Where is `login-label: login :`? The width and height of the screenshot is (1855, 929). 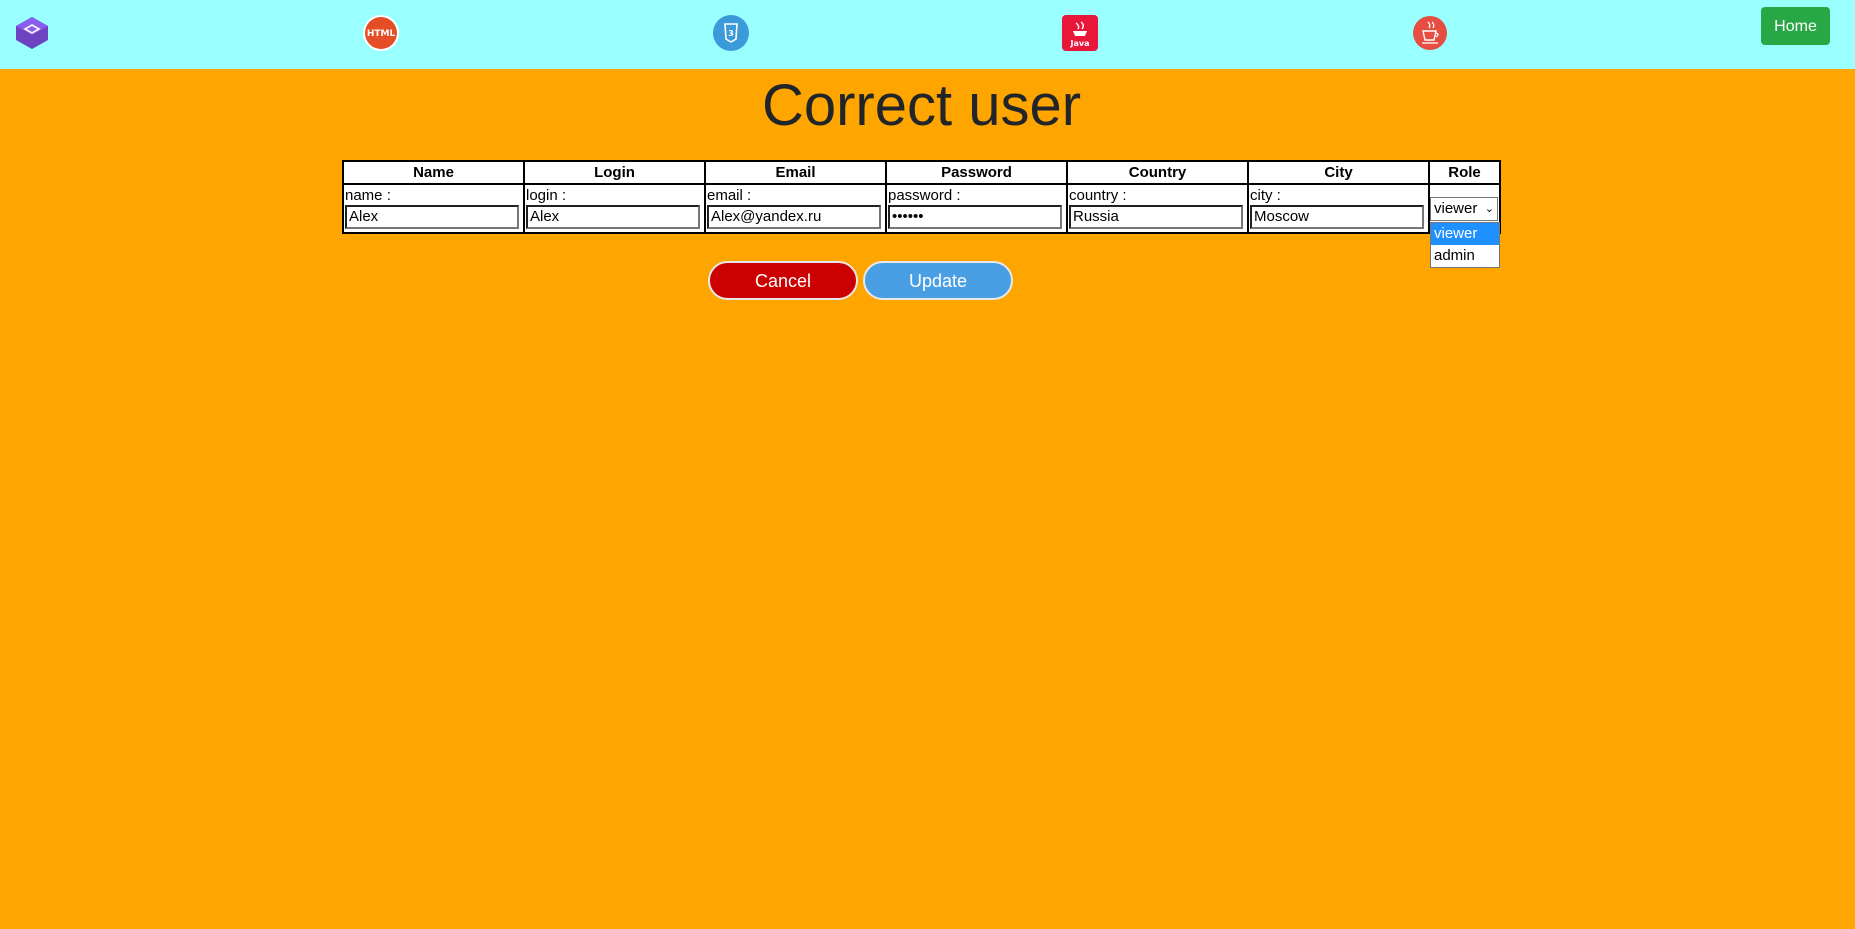 login-label: login : is located at coordinates (546, 195).